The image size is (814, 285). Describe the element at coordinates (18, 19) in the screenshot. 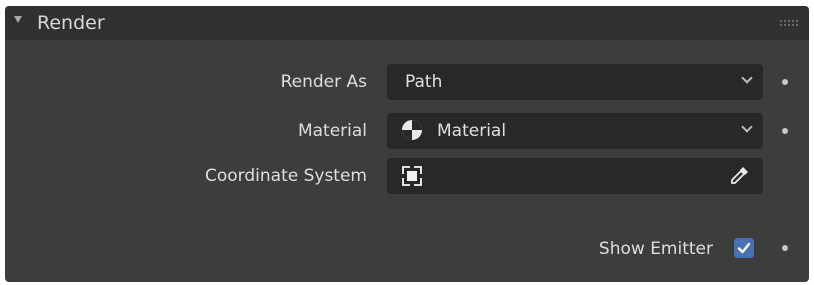

I see `triangle-down-icon` at that location.